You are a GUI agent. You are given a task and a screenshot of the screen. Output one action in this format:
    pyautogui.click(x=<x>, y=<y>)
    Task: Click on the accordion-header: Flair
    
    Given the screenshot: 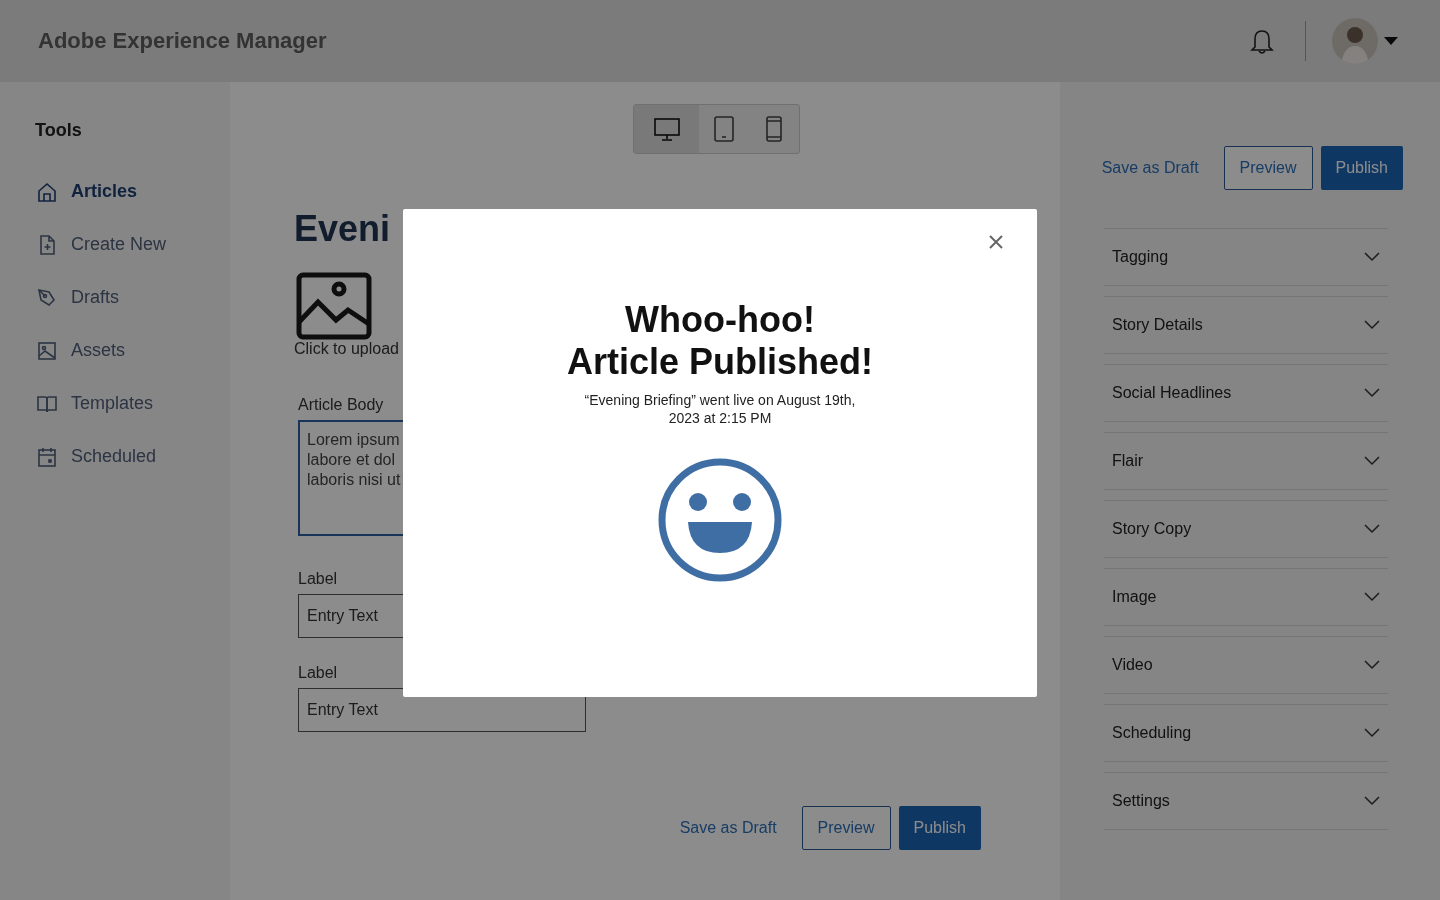 What is the action you would take?
    pyautogui.click(x=1246, y=461)
    